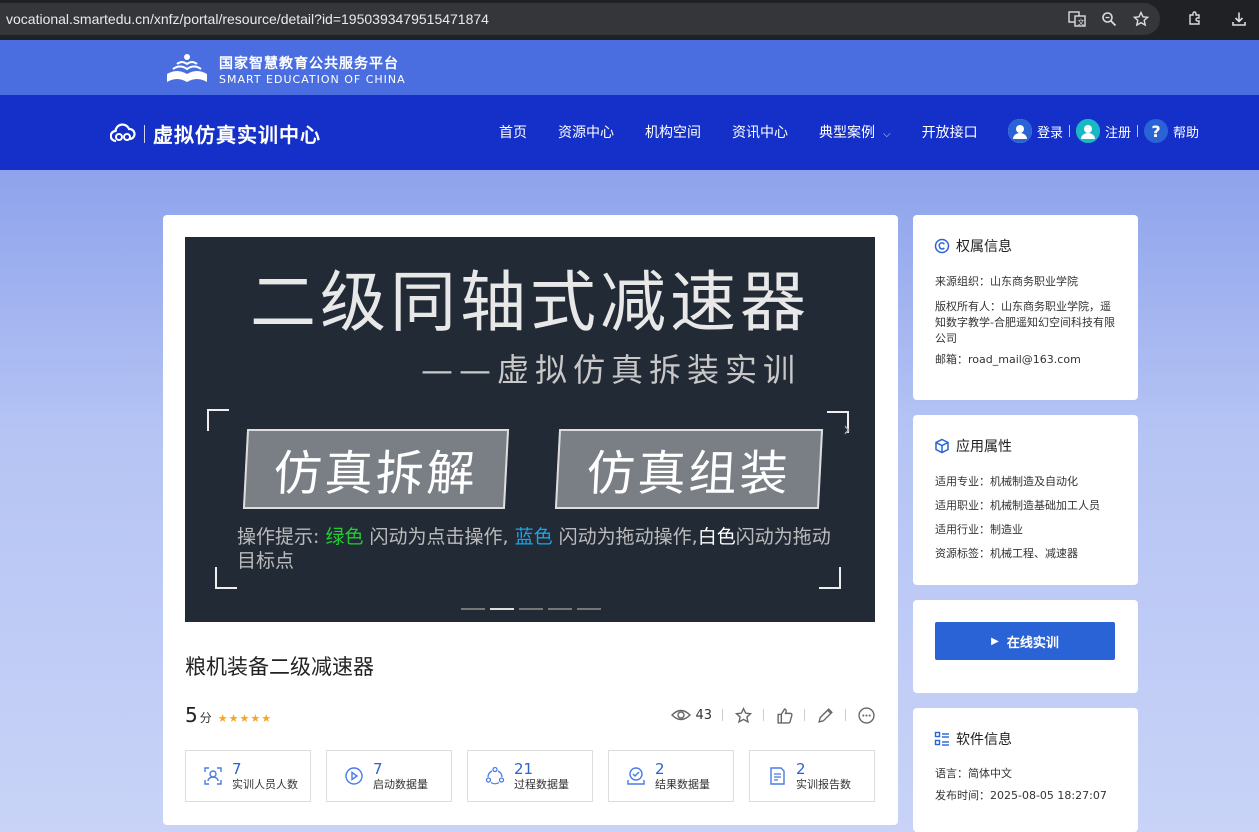  What do you see at coordinates (1138, 131) in the screenshot?
I see `auth-divider` at bounding box center [1138, 131].